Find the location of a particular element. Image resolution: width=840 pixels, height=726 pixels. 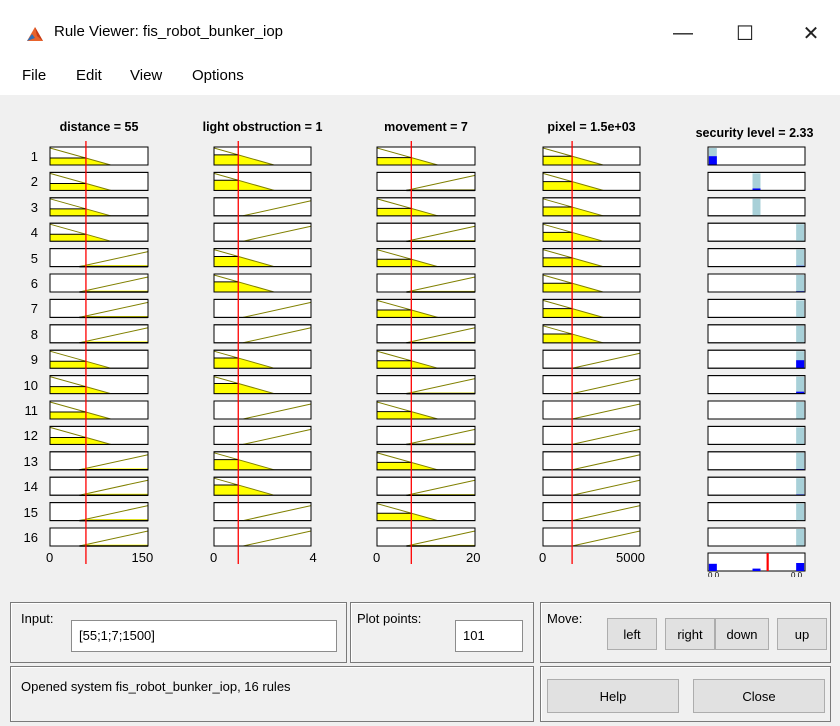

action-panel: Help Close is located at coordinates (685, 694).